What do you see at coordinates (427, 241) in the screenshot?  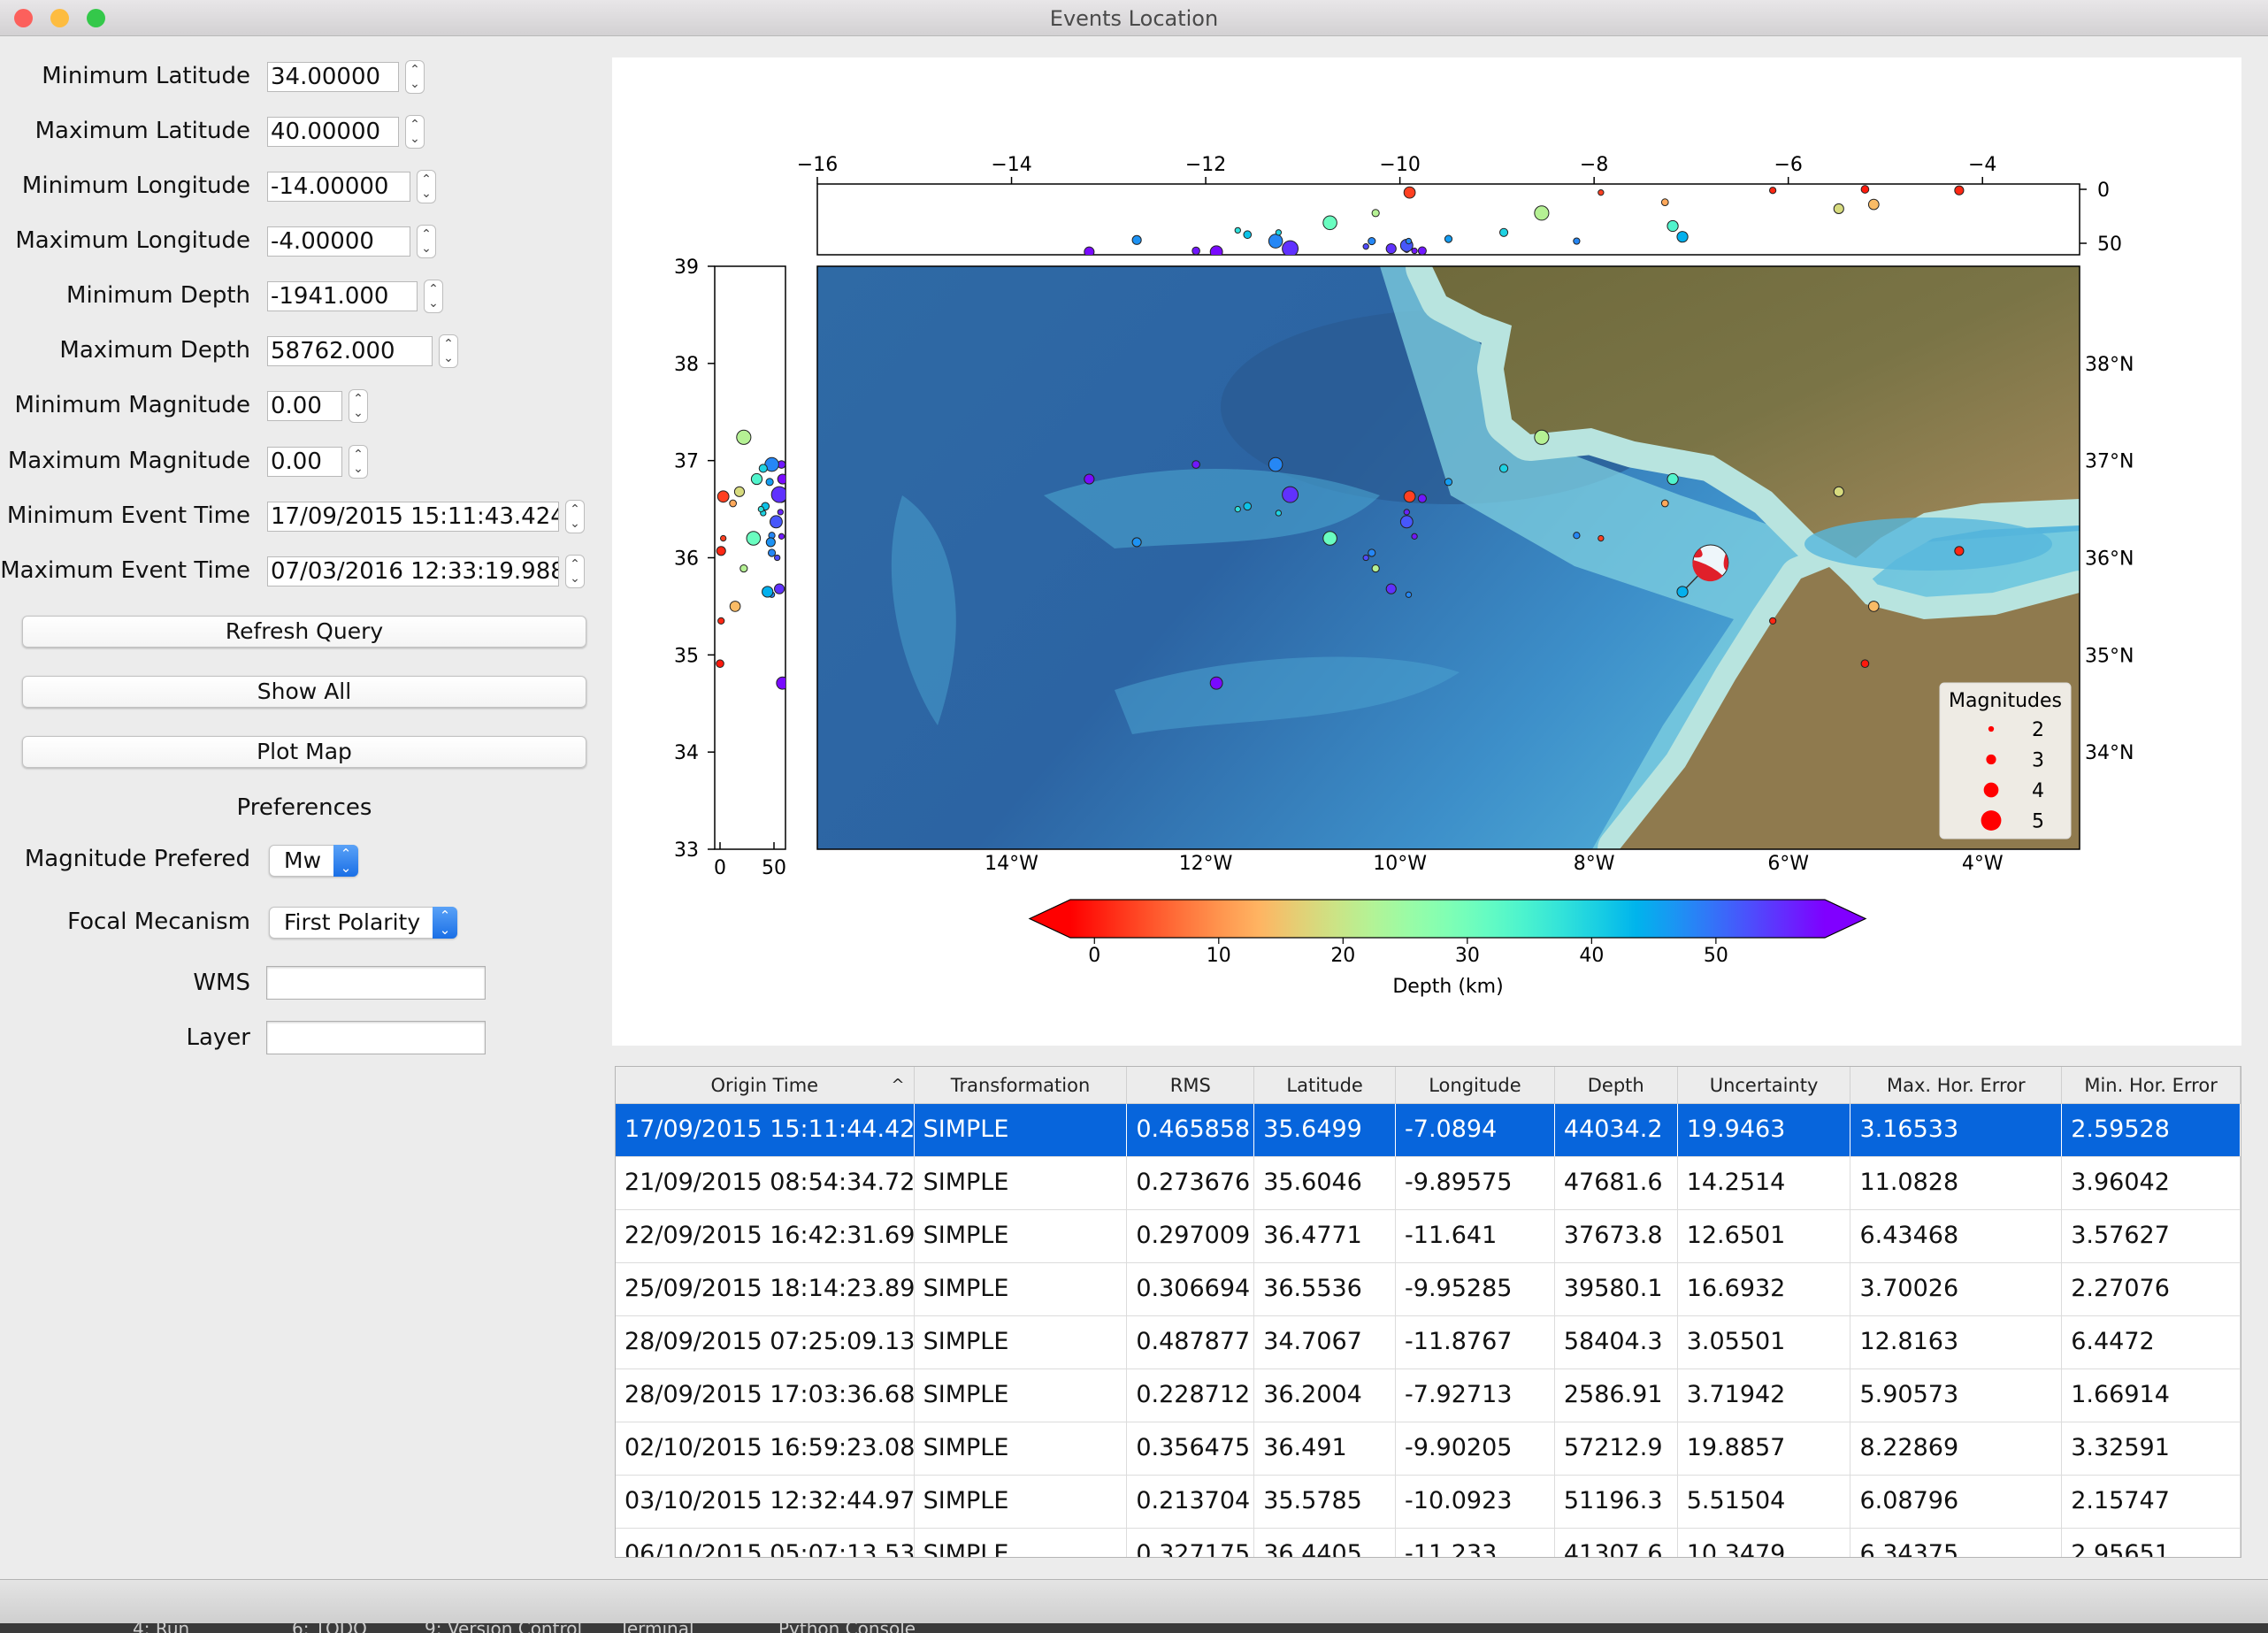 I see `max-longitude-stepper: ⌃ ⌄` at bounding box center [427, 241].